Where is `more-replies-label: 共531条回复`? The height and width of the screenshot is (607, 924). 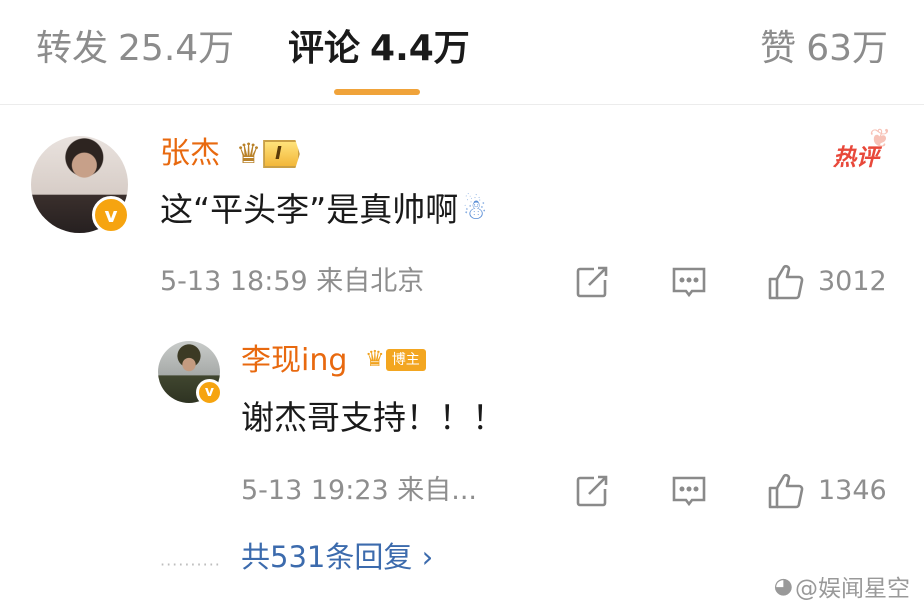
more-replies-label: 共531条回复 is located at coordinates (327, 557).